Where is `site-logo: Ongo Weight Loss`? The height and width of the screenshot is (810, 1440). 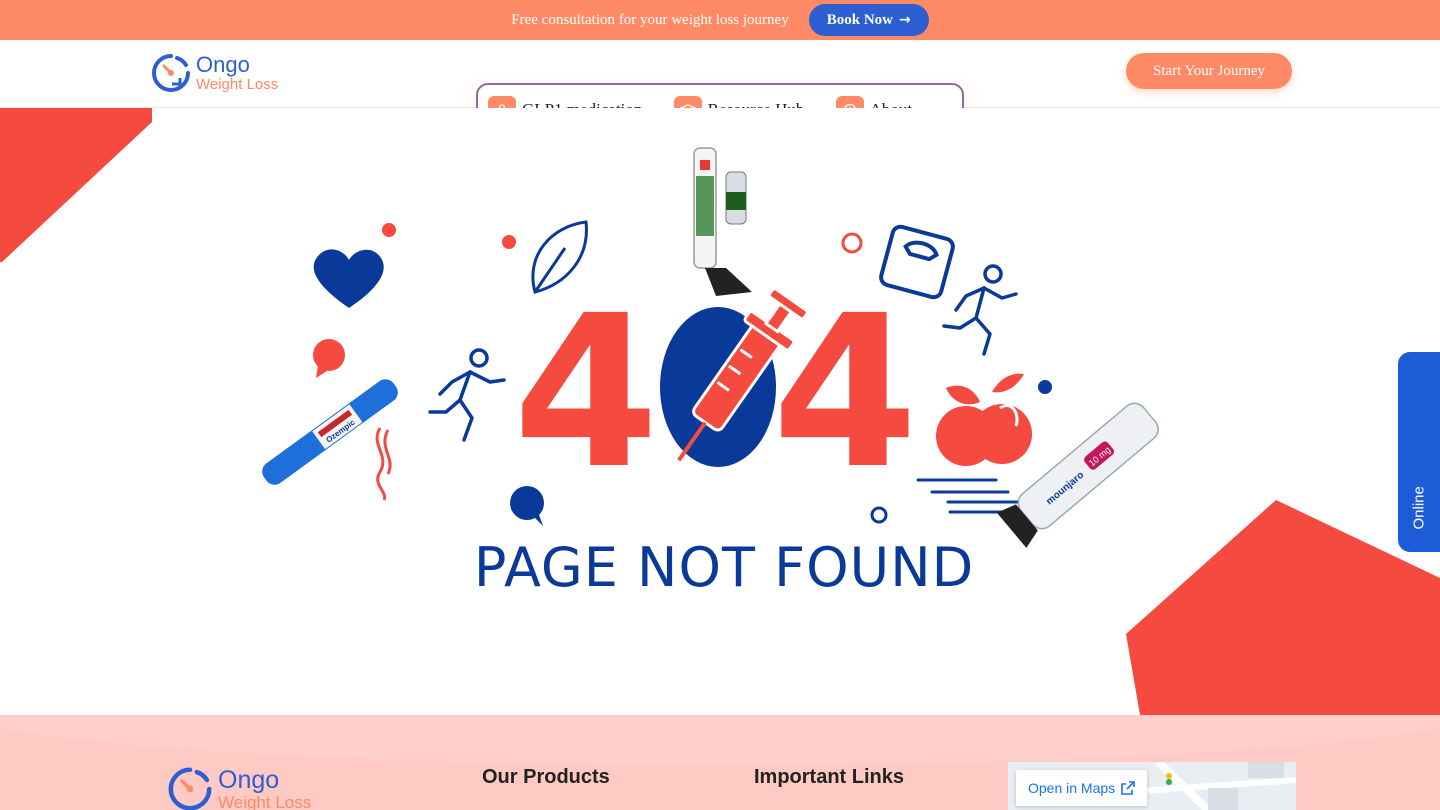 site-logo: Ongo Weight Loss is located at coordinates (213, 73).